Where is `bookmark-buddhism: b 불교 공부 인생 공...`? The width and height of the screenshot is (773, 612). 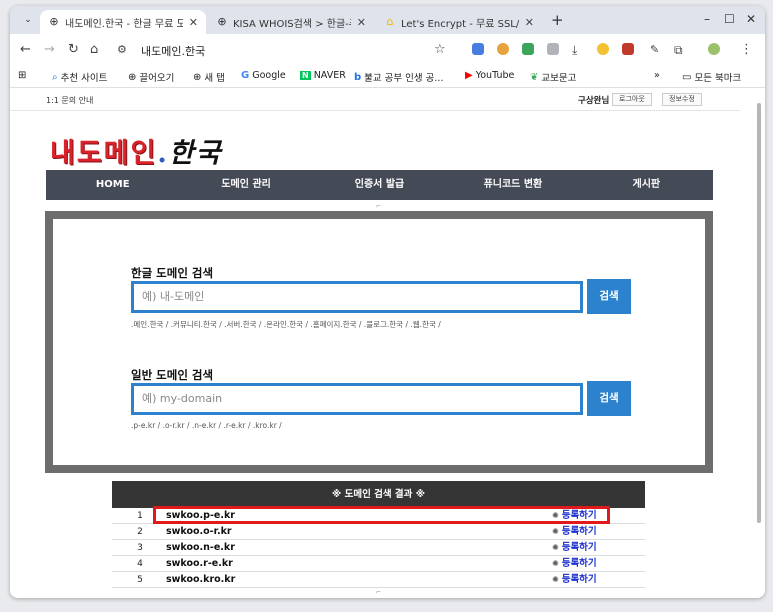
bookmark-buddhism: b 불교 공부 인생 공... is located at coordinates (398, 77).